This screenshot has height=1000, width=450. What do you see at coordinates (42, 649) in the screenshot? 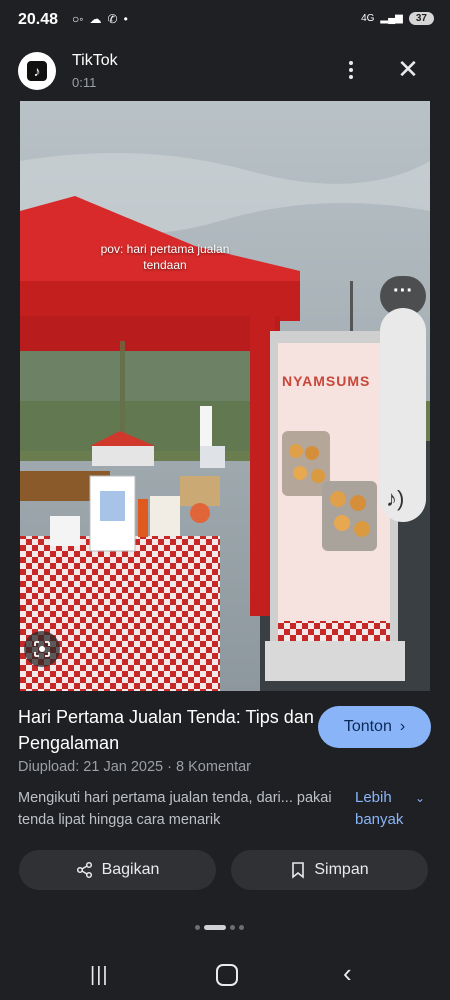
I see `lens-search-icon` at bounding box center [42, 649].